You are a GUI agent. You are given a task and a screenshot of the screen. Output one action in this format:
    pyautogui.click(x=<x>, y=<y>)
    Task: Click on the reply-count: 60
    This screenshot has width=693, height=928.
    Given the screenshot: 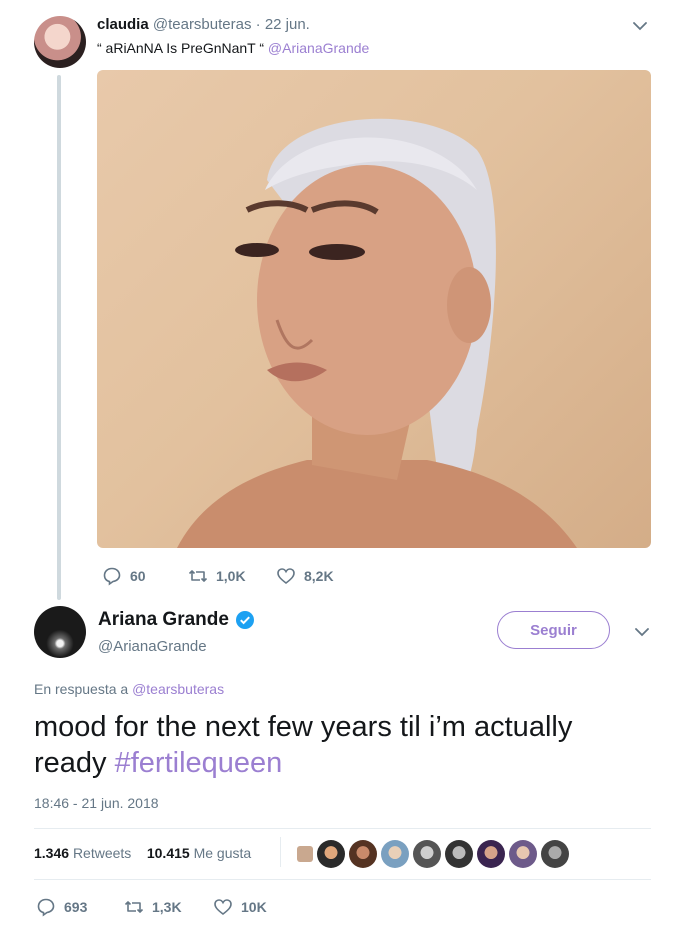 What is the action you would take?
    pyautogui.click(x=138, y=576)
    